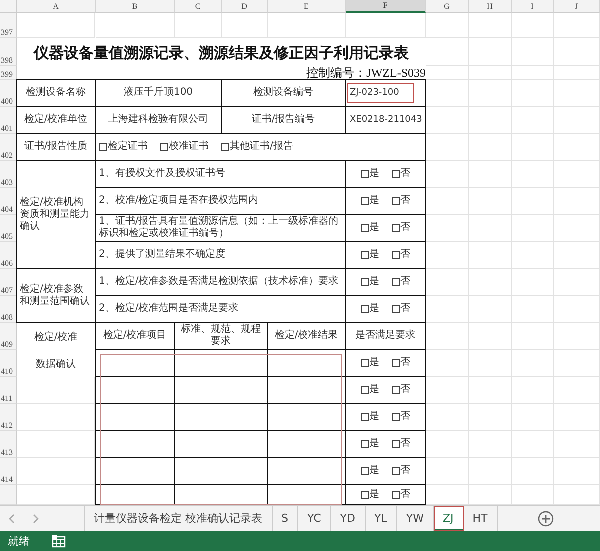 This screenshot has height=551, width=600. I want to click on column-header: H, so click(490, 6).